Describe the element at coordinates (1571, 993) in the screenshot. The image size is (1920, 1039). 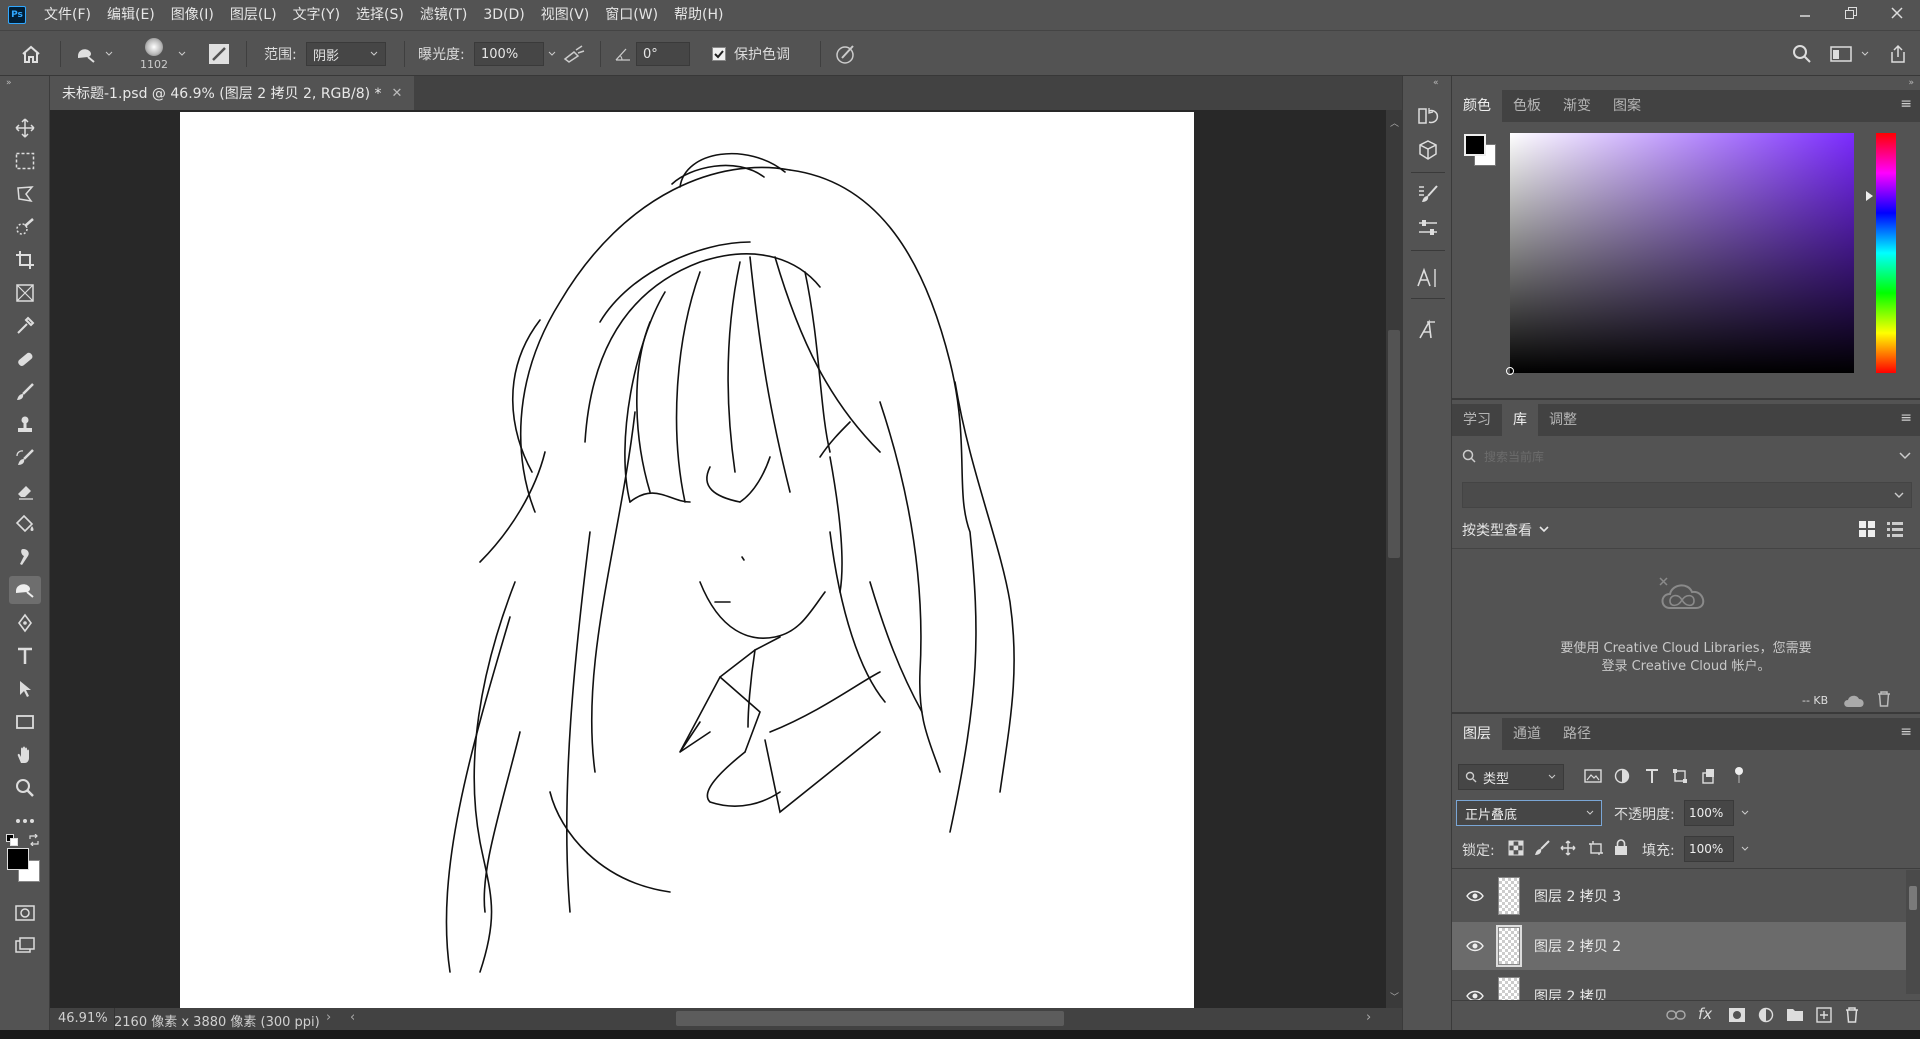
I see `layer-name: 图层 2 拷贝` at that location.